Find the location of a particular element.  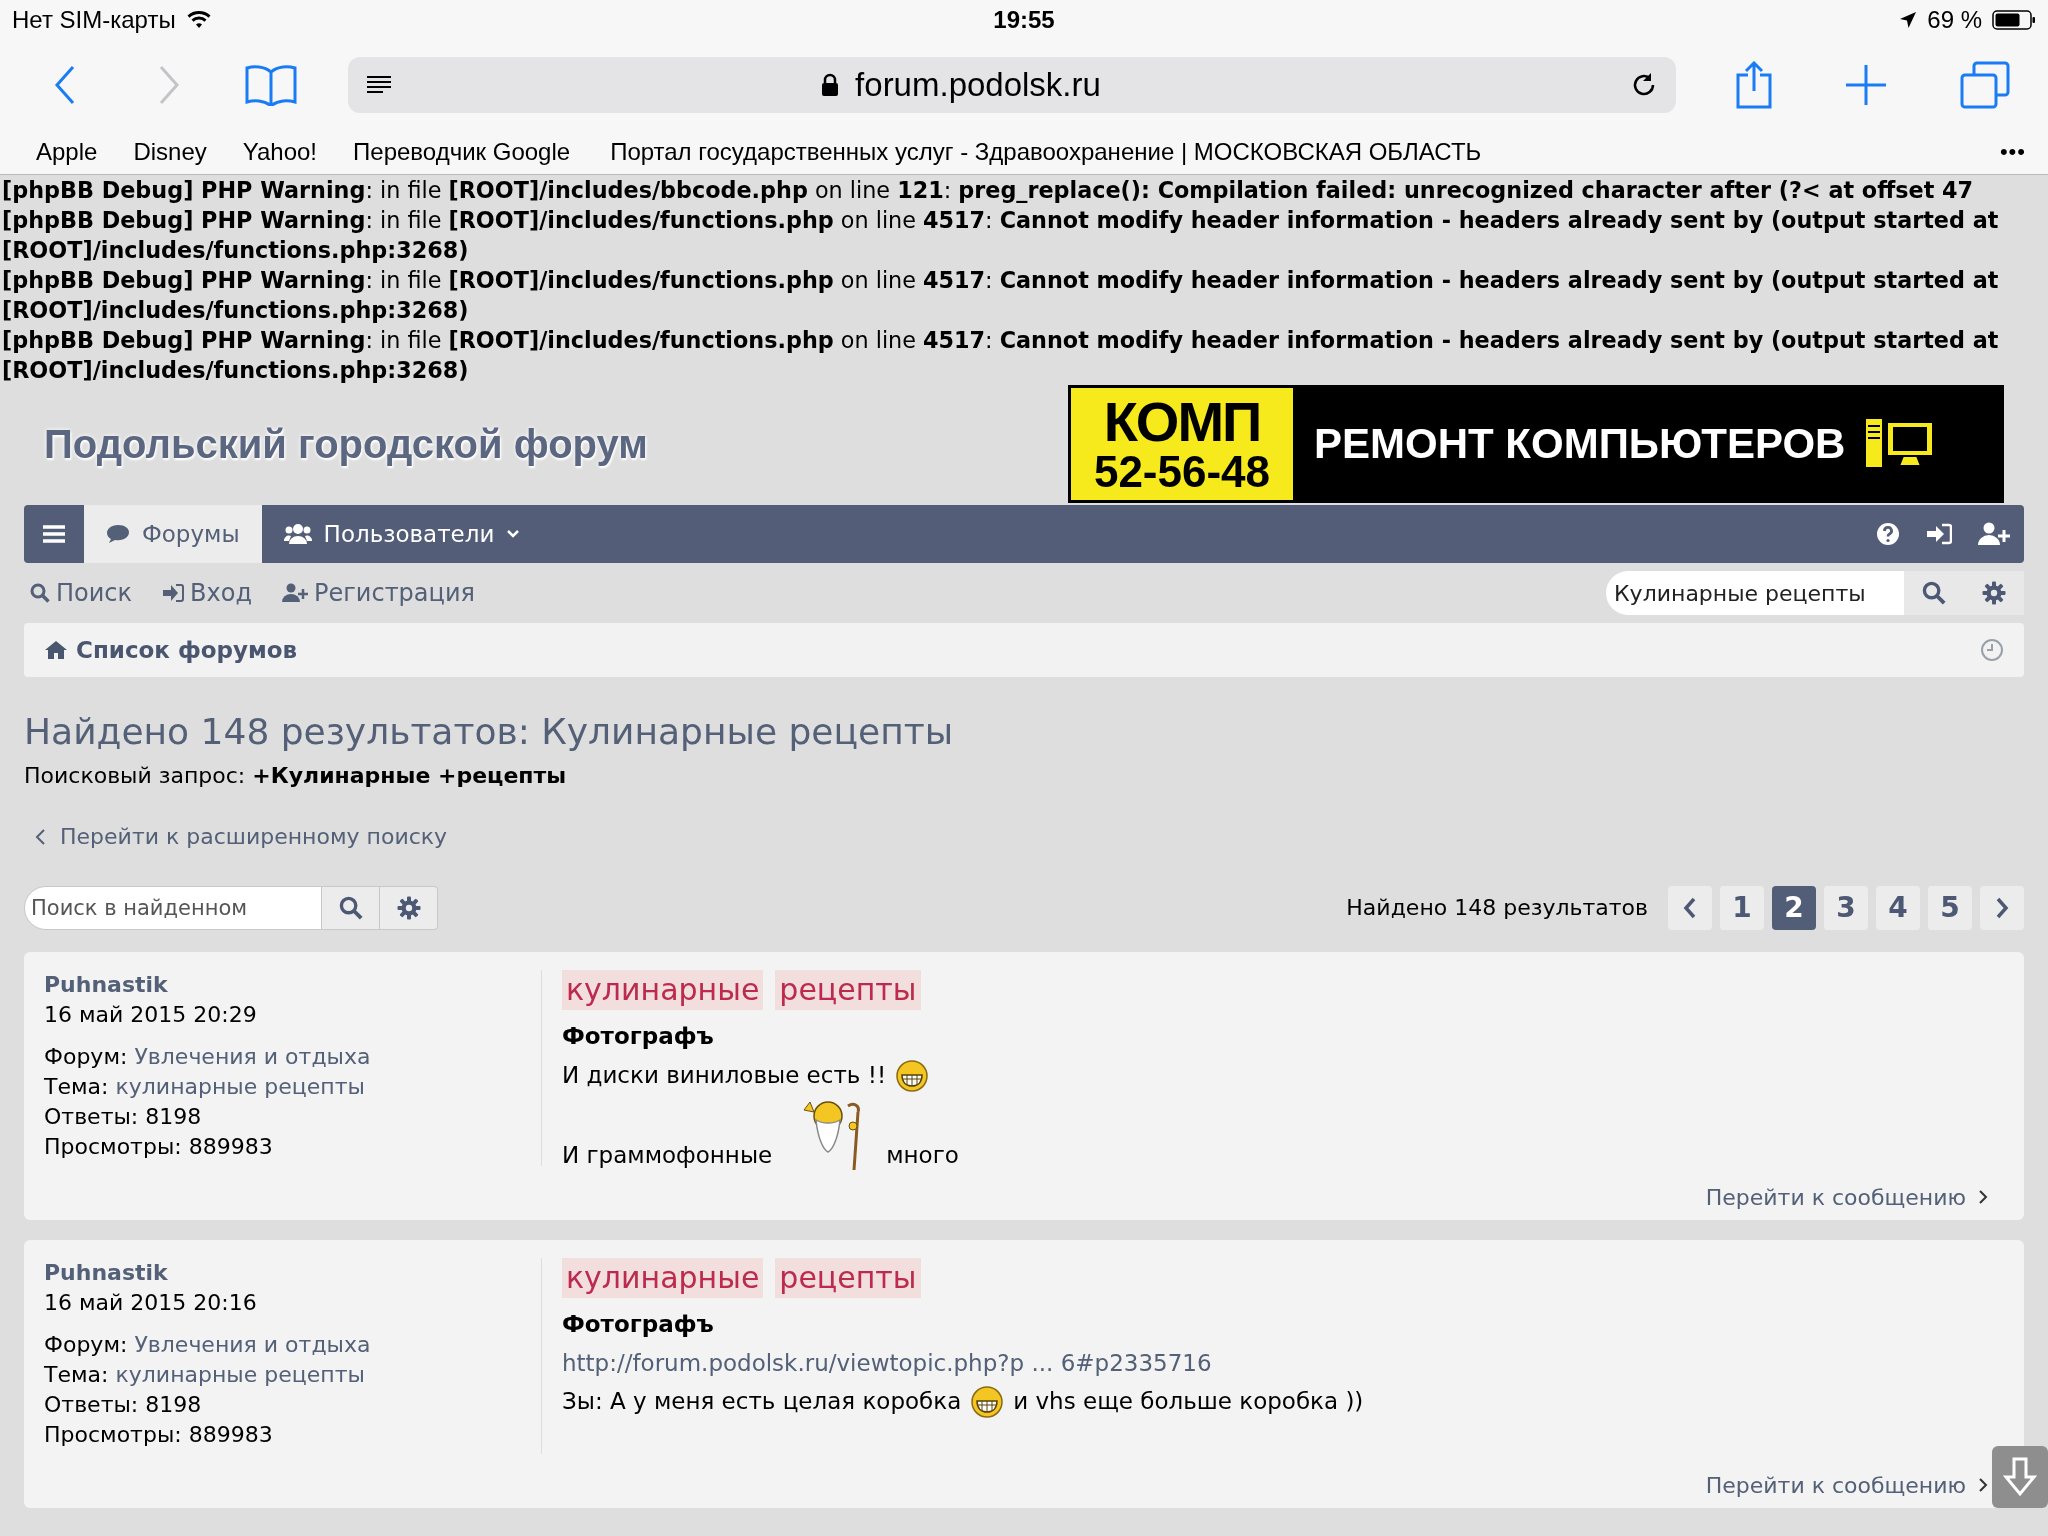

post-text: И граммофонные is located at coordinates (667, 1155).